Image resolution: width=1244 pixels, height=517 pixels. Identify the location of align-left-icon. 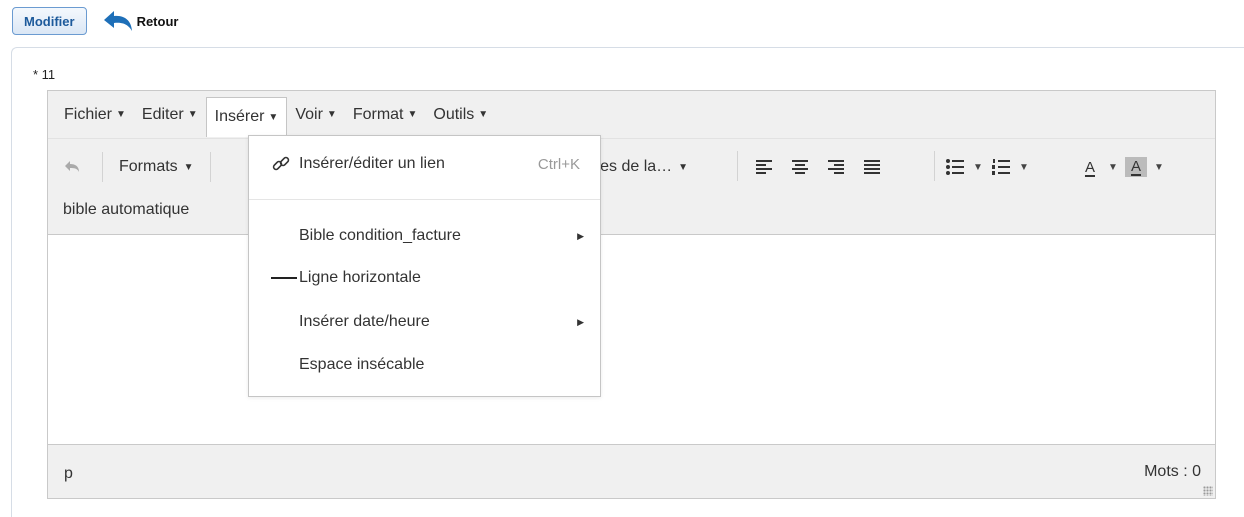
(764, 167).